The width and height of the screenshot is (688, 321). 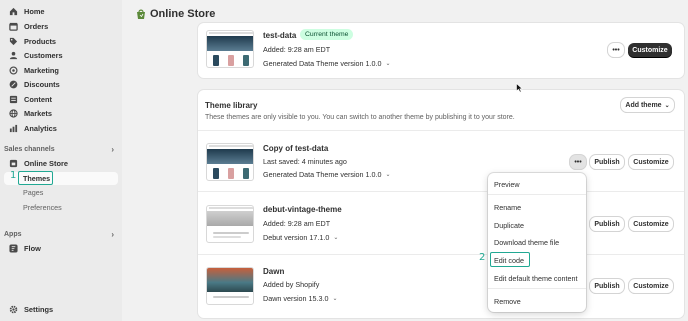 I want to click on home-icon, so click(x=13, y=11).